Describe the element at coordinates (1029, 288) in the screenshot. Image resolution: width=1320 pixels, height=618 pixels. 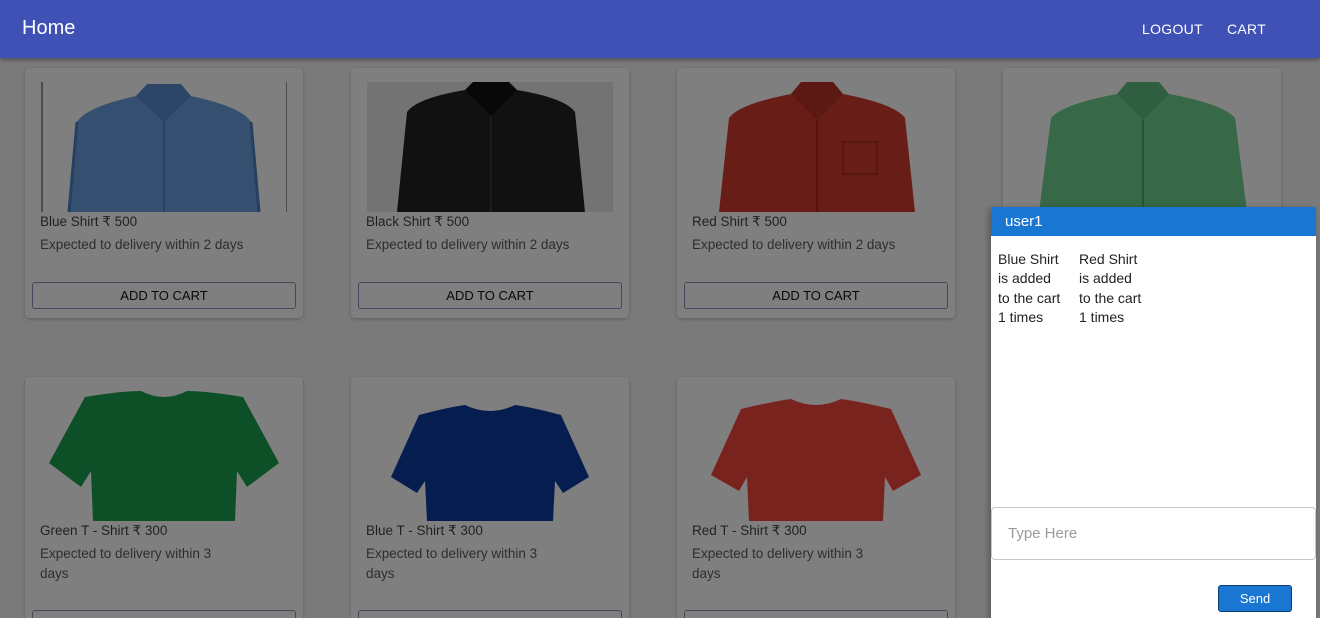
I see `chat-message: Blue Shirt is added to the cart 1 times` at that location.